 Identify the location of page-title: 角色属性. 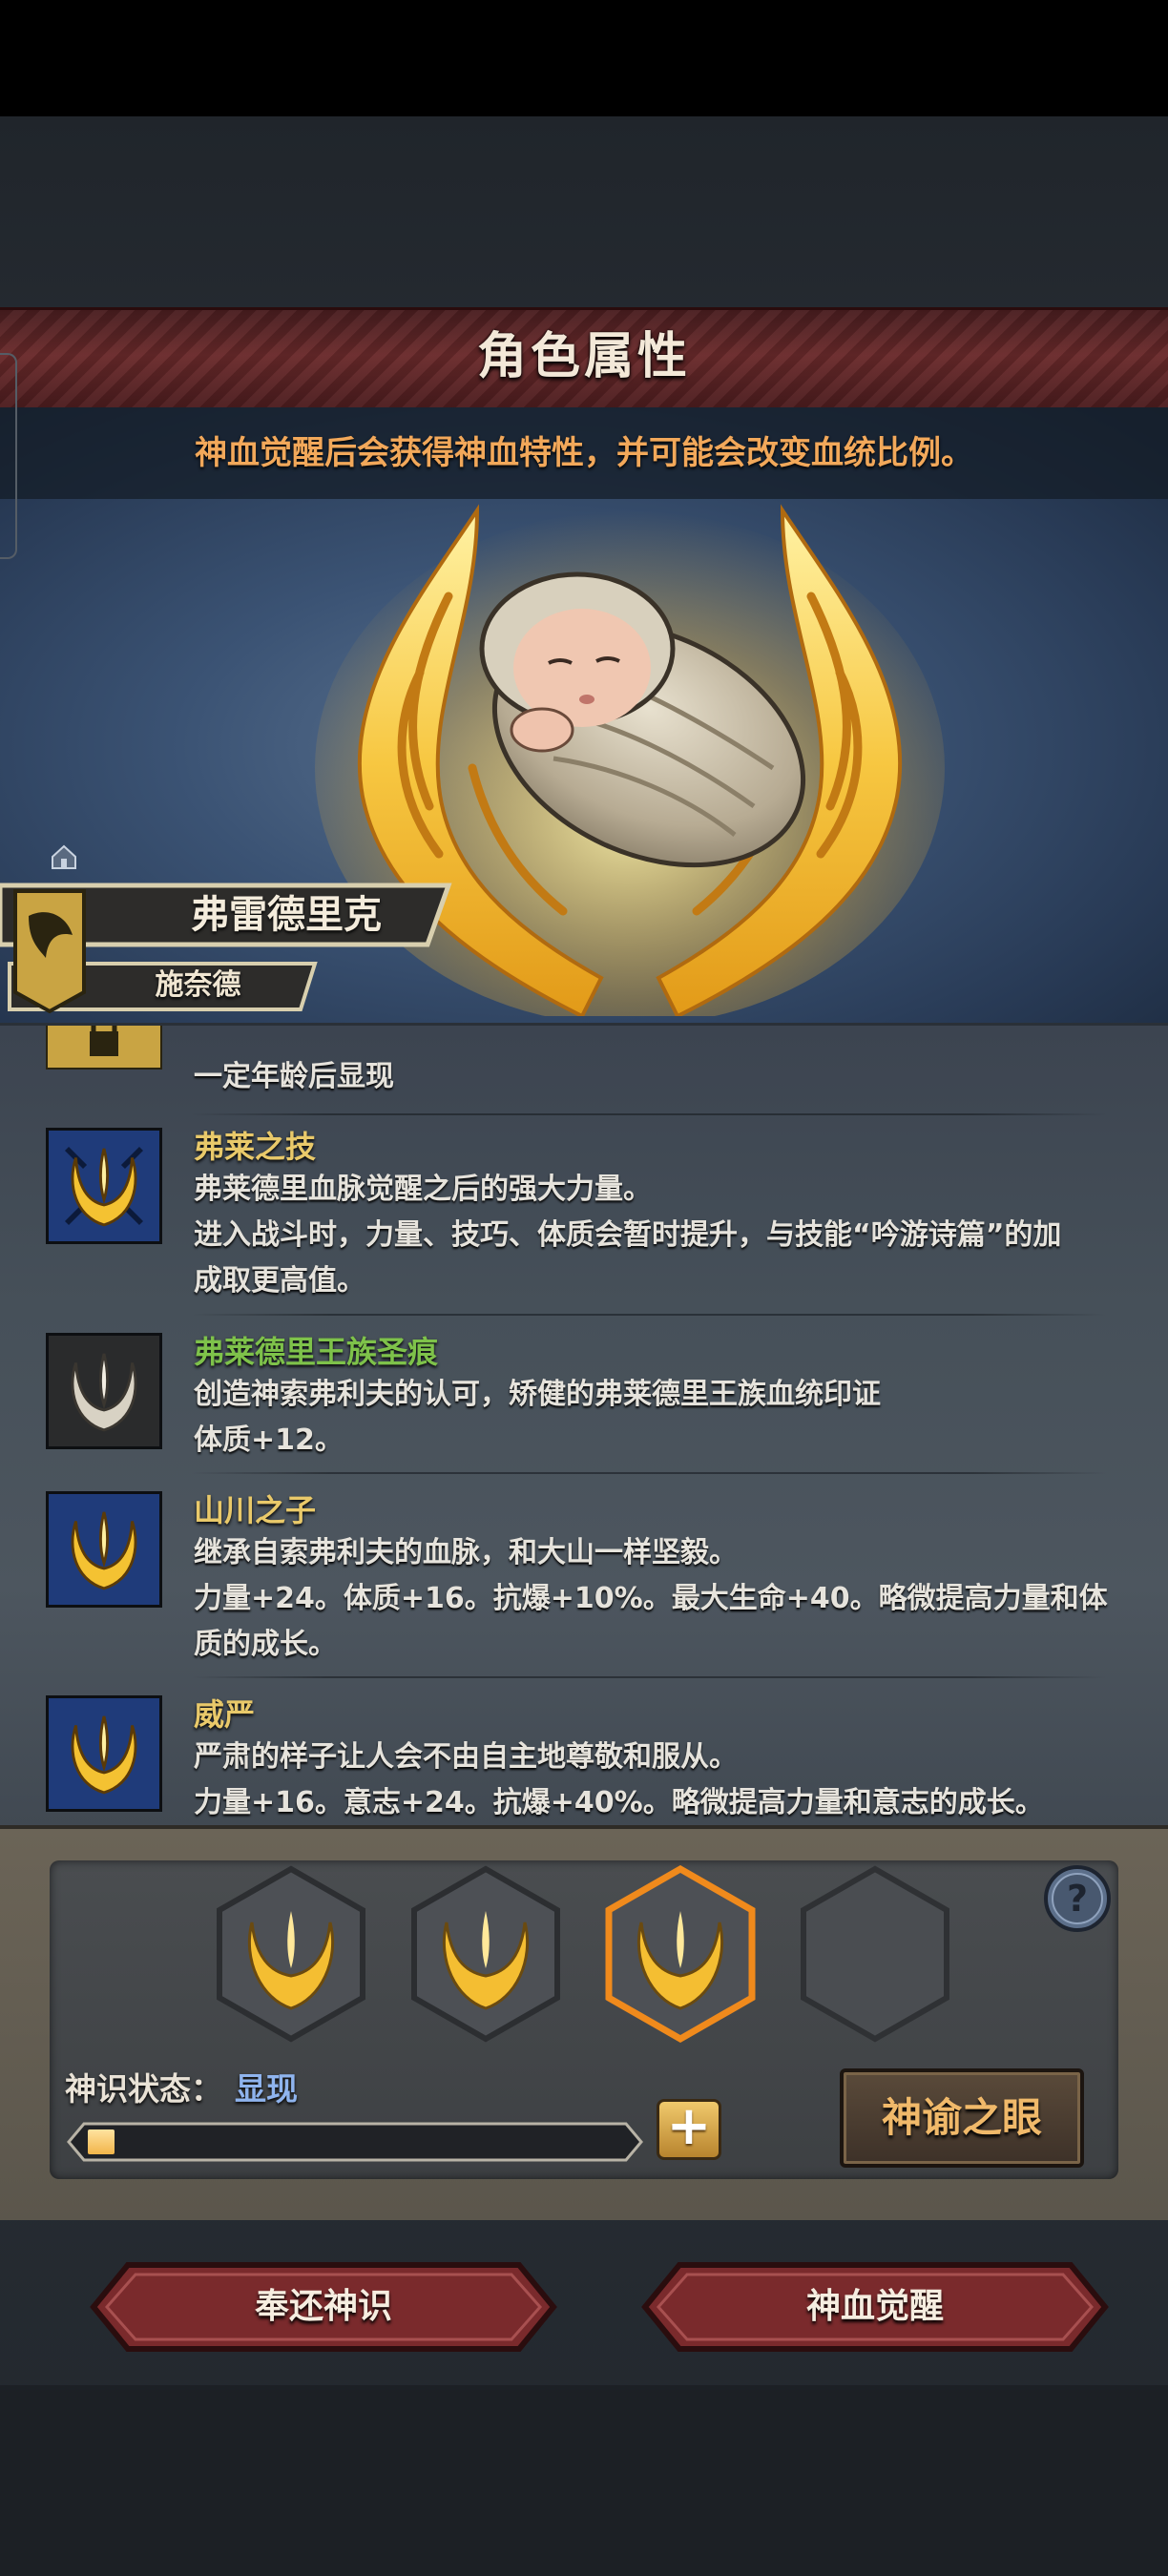
(583, 356).